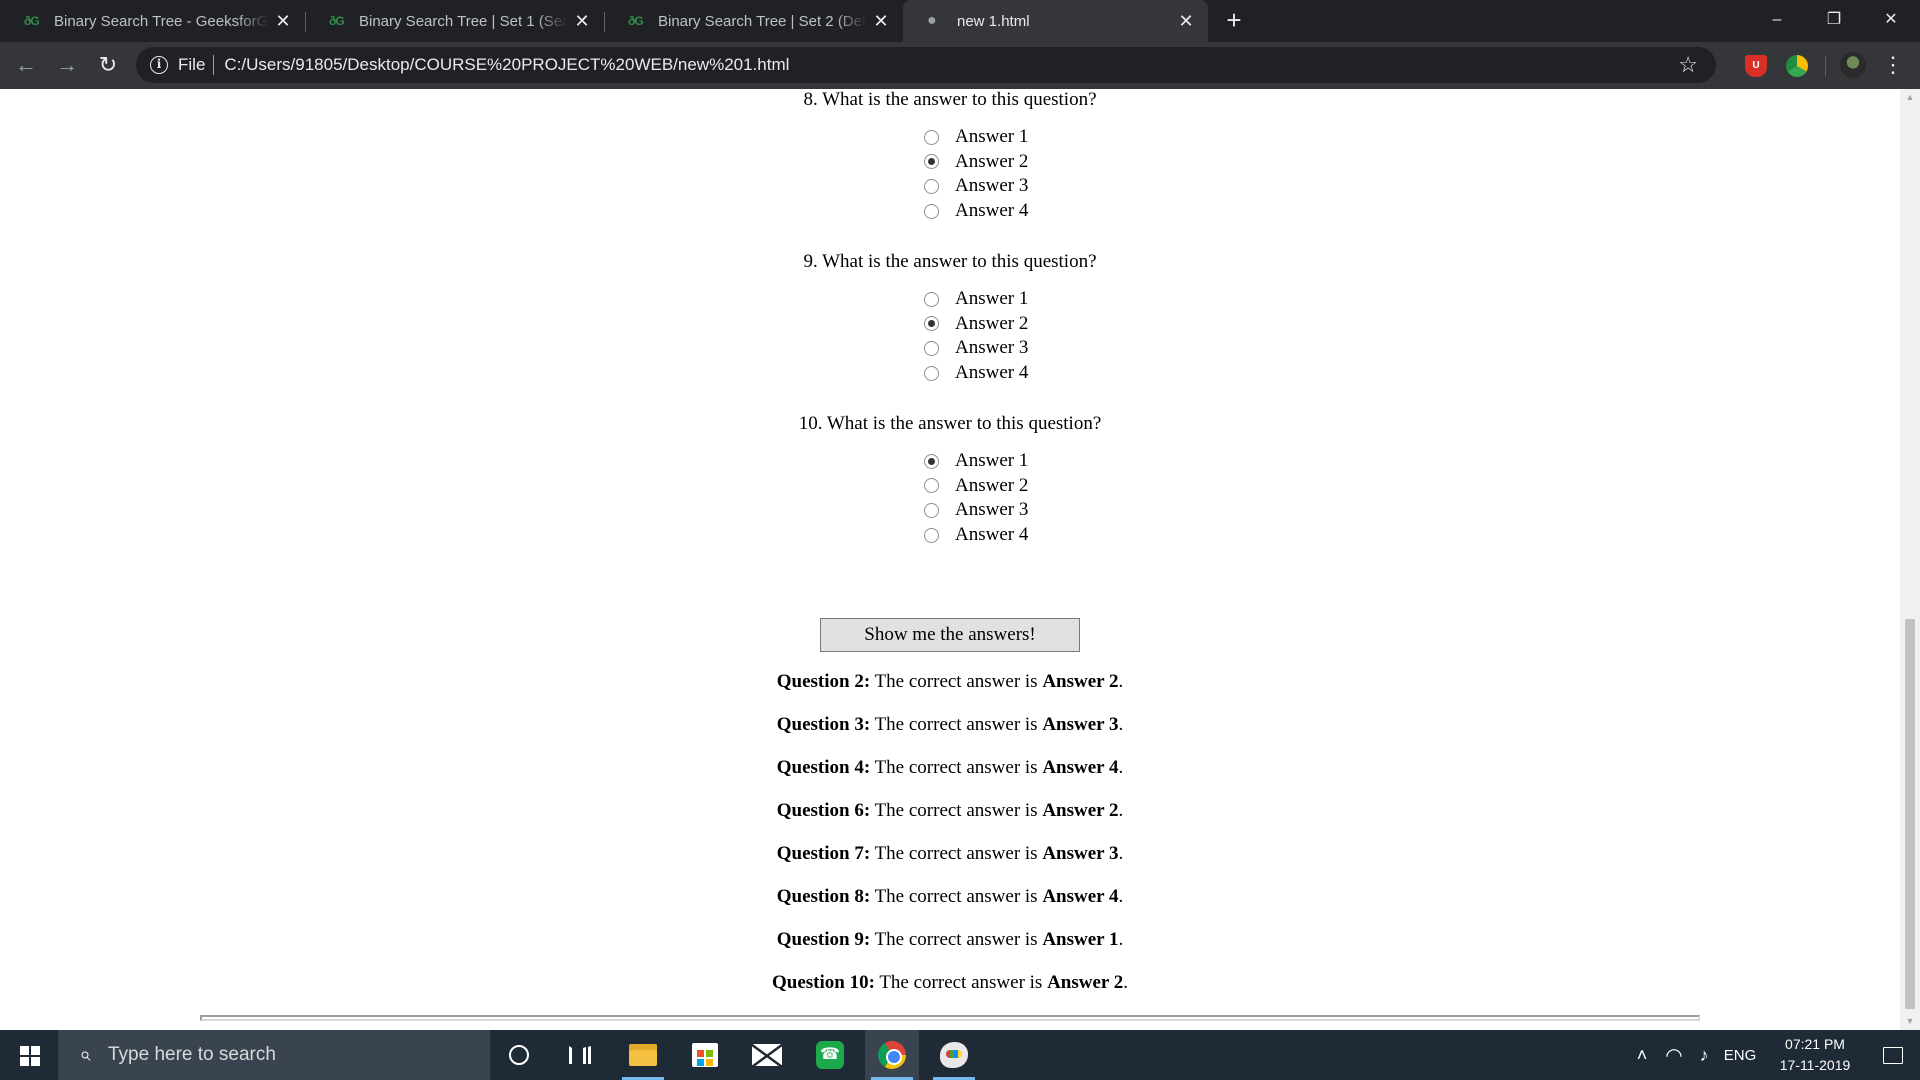 Image resolution: width=1920 pixels, height=1080 pixels. I want to click on scrollbar-thumb, so click(1910, 814).